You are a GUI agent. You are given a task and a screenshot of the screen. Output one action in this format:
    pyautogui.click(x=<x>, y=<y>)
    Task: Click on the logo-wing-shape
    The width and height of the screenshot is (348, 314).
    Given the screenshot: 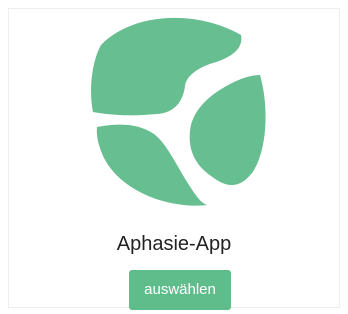 What is the action you would take?
    pyautogui.click(x=227, y=130)
    